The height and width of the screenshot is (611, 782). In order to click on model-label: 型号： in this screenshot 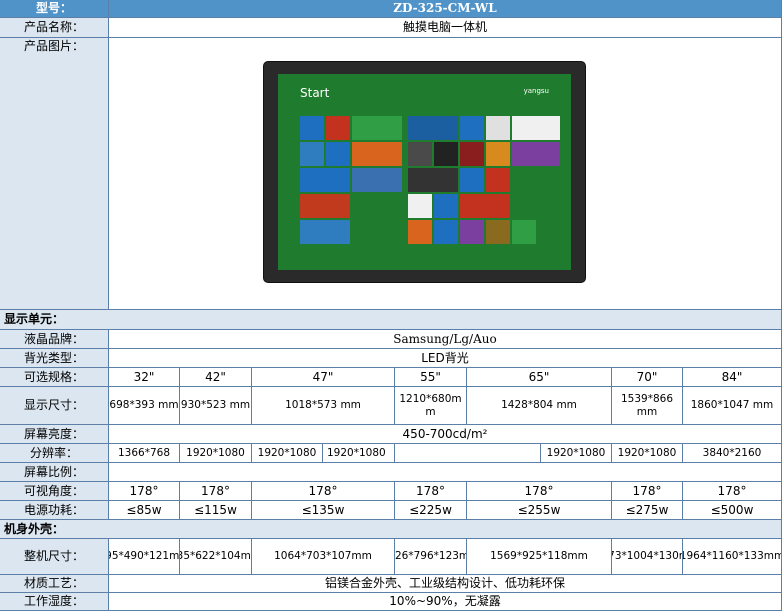, I will do `click(54, 9)`.